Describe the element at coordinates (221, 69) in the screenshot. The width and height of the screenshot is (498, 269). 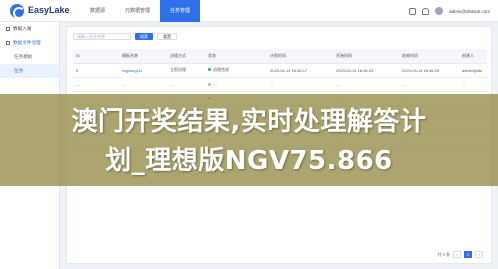
I see `status-text: 治理完成` at that location.